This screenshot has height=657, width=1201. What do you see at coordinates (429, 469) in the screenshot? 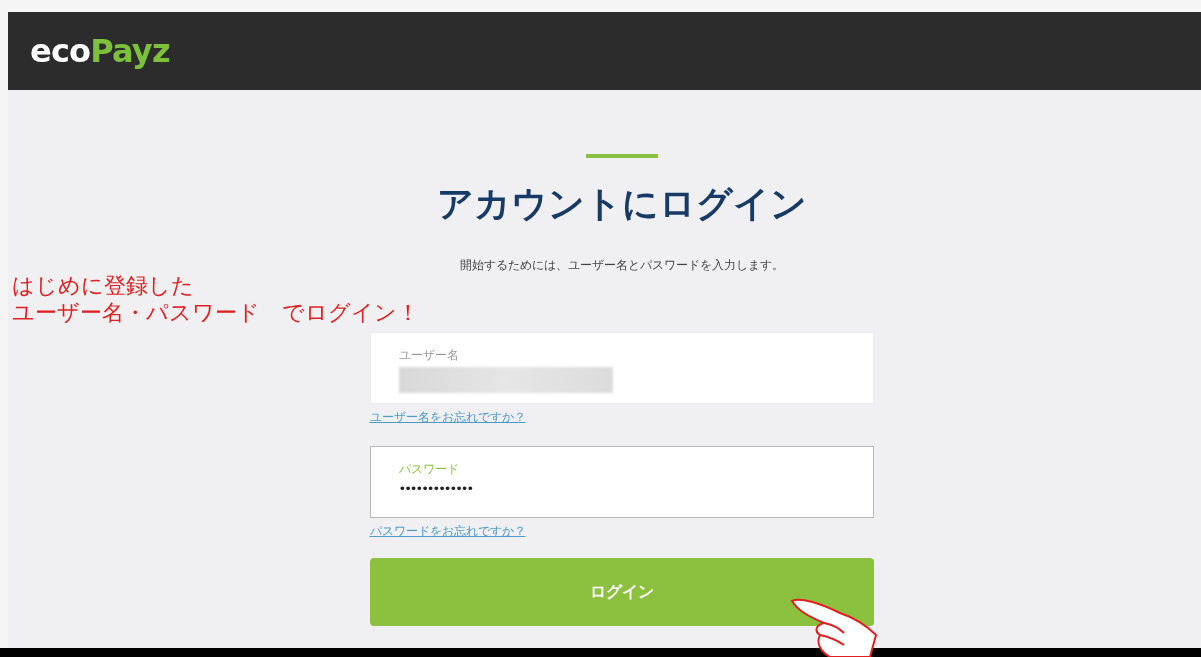
I see `field-label: パスワード` at bounding box center [429, 469].